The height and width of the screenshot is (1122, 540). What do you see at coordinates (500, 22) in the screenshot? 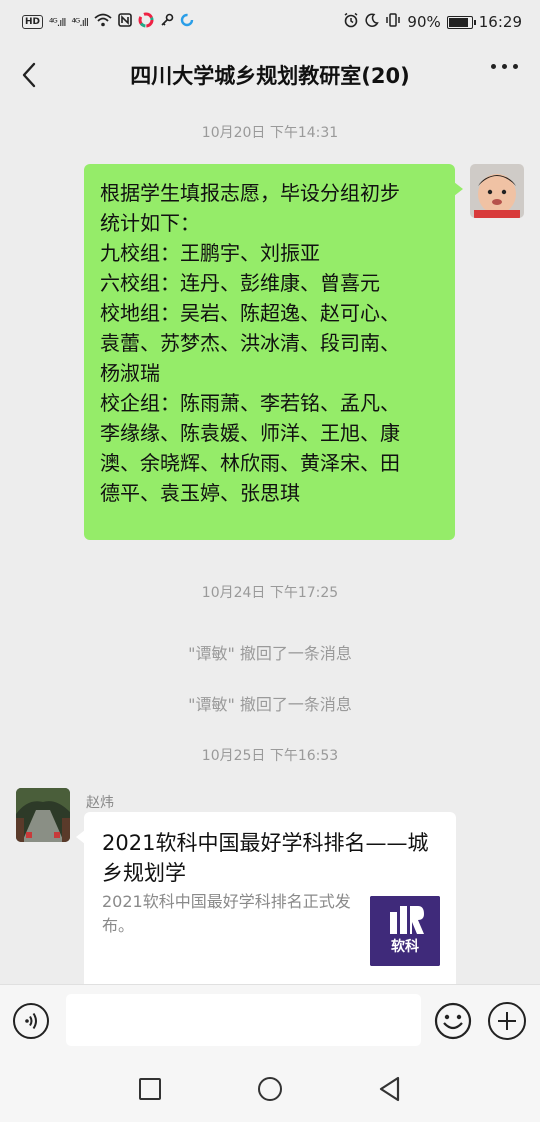
I see `clock: 16:29` at bounding box center [500, 22].